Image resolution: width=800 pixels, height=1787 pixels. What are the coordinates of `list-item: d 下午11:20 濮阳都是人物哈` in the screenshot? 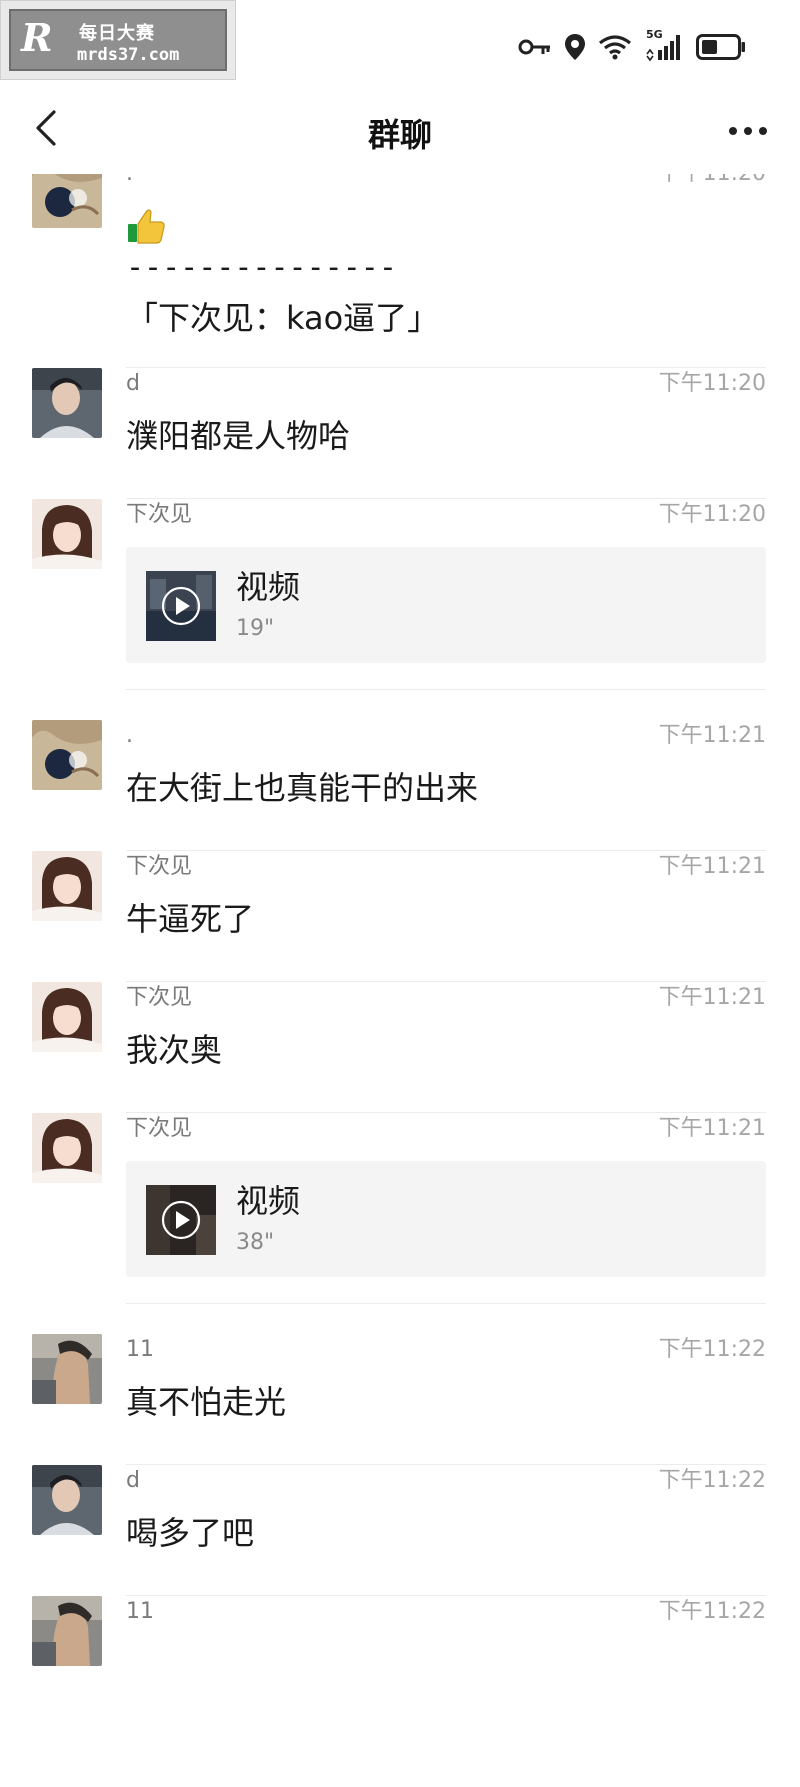 It's located at (400, 433).